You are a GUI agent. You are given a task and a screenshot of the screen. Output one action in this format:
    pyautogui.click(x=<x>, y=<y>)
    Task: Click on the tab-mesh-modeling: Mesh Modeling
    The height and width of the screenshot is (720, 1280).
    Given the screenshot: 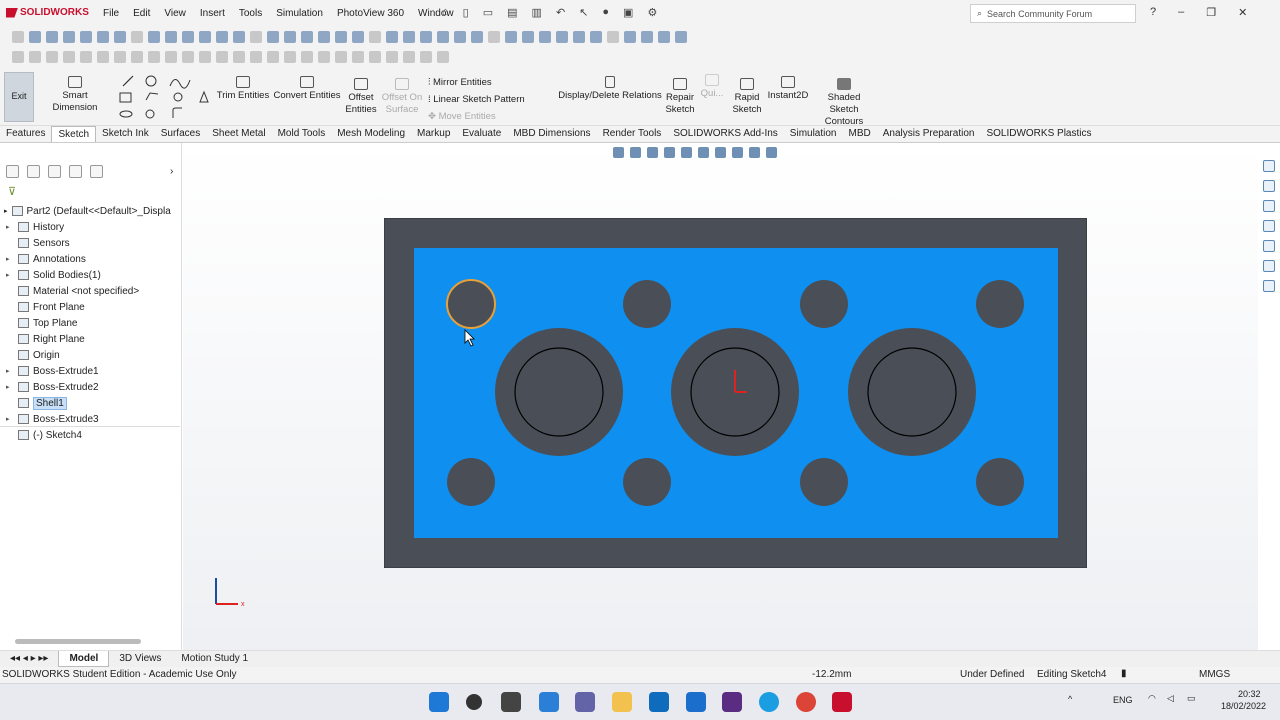 What is the action you would take?
    pyautogui.click(x=371, y=134)
    